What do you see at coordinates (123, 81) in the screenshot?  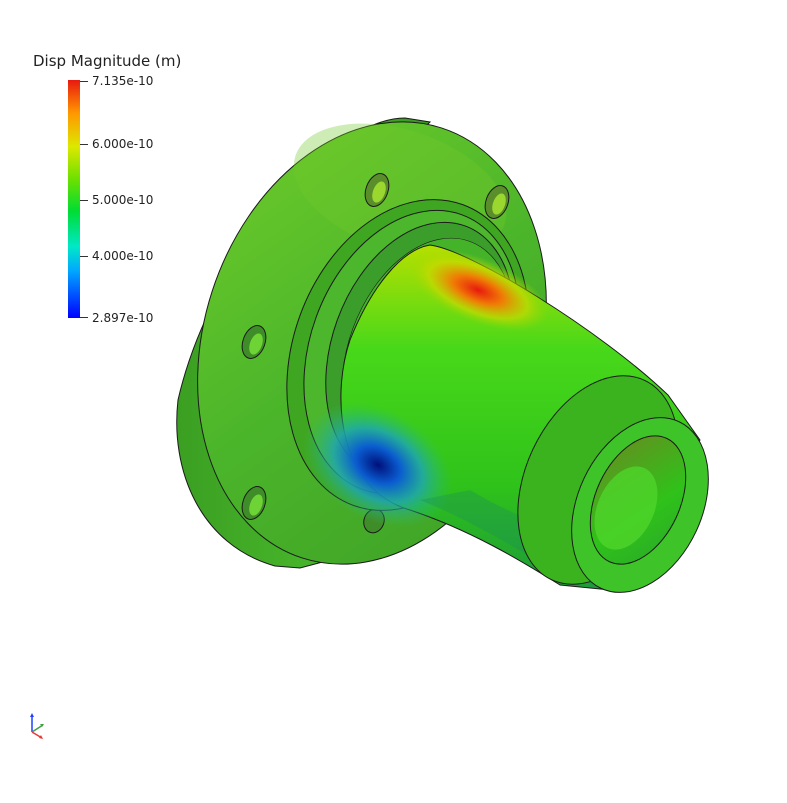 I see `colorbar-max-label: 7.135e-10` at bounding box center [123, 81].